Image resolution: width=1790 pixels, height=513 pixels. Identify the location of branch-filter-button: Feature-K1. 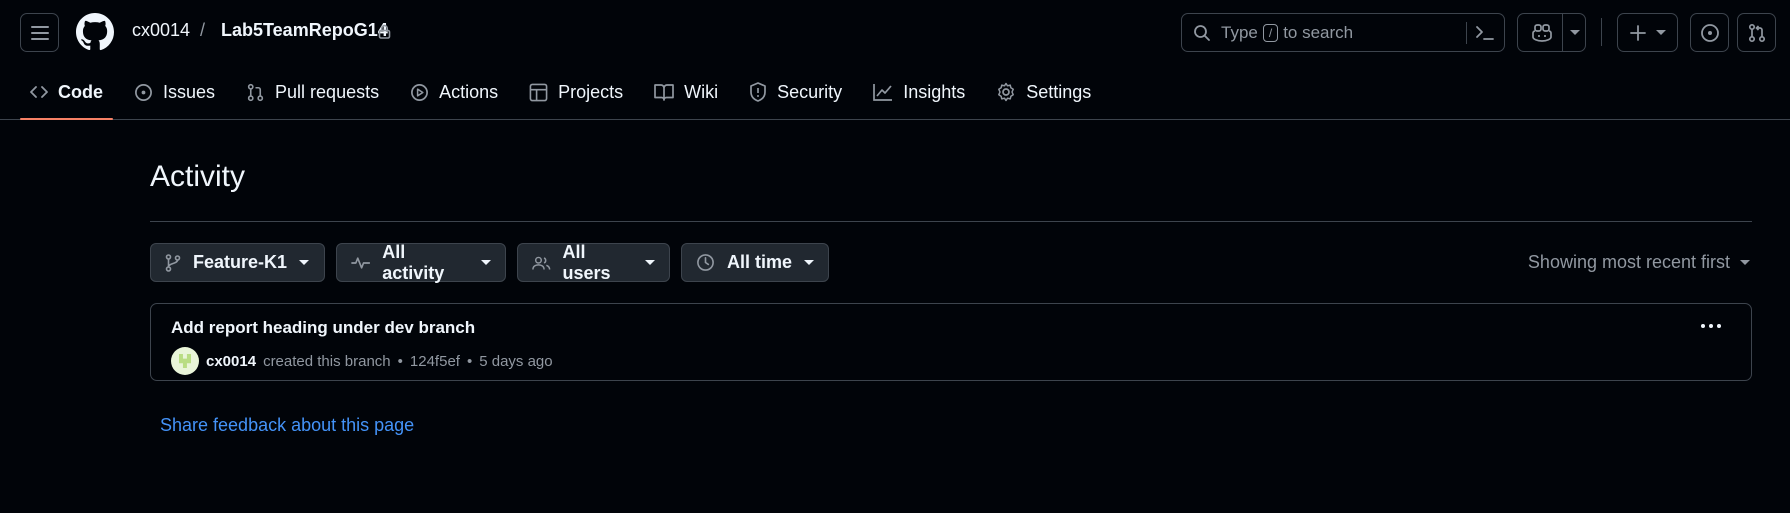
(237, 262).